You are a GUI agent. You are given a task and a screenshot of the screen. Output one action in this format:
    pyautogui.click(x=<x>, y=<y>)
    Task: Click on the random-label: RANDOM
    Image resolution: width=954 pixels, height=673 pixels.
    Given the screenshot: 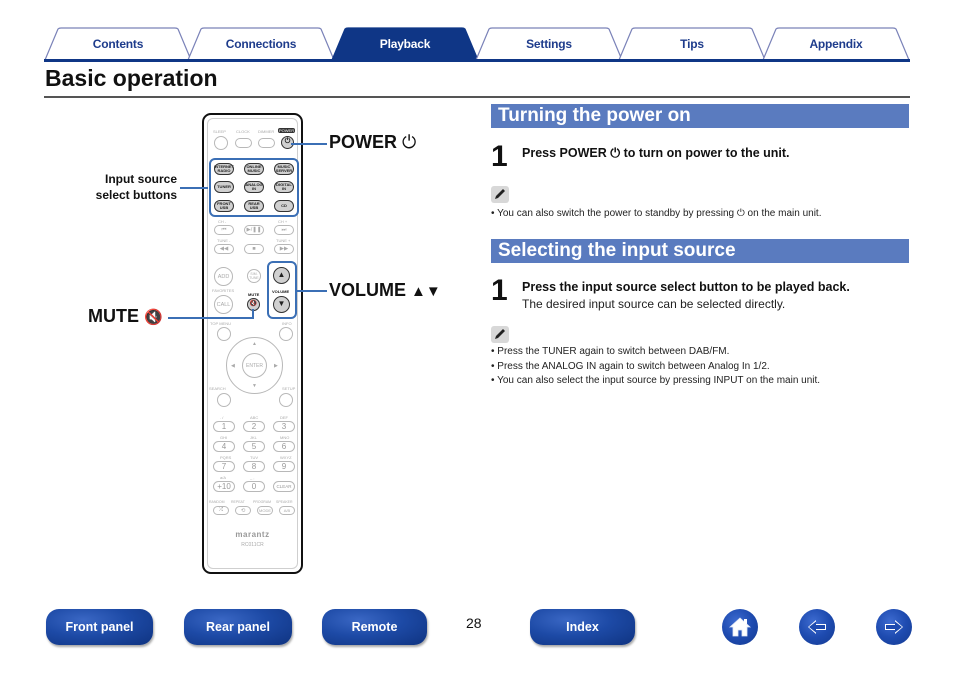 What is the action you would take?
    pyautogui.click(x=217, y=502)
    